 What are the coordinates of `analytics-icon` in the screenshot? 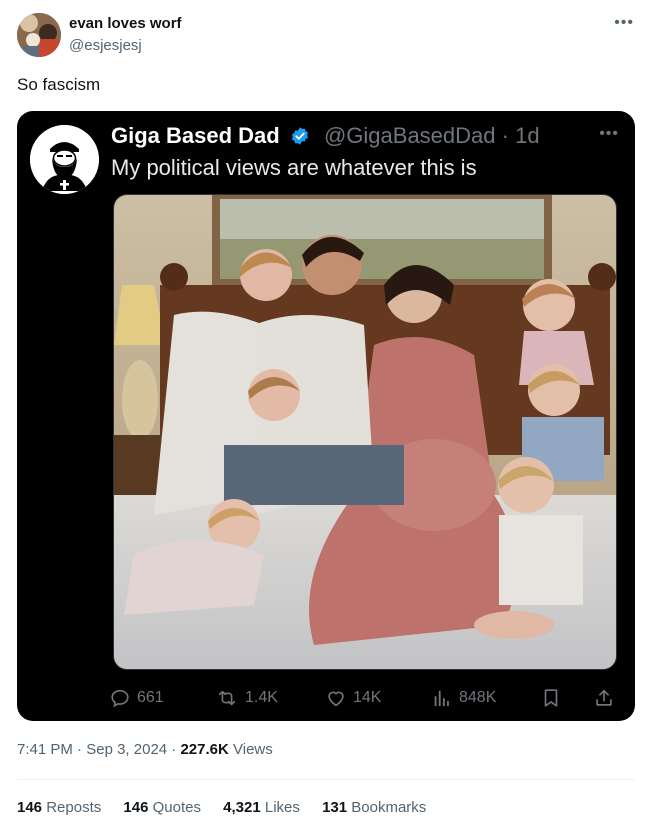 It's located at (441, 698).